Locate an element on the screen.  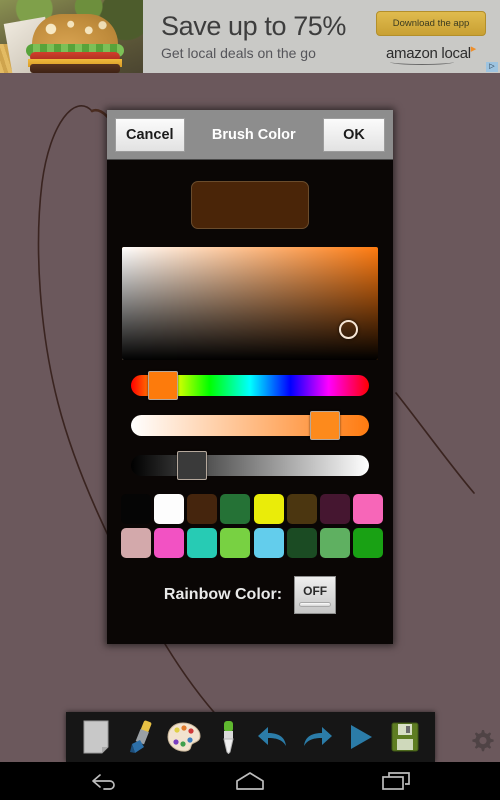
cancel-button: Cancel is located at coordinates (150, 134).